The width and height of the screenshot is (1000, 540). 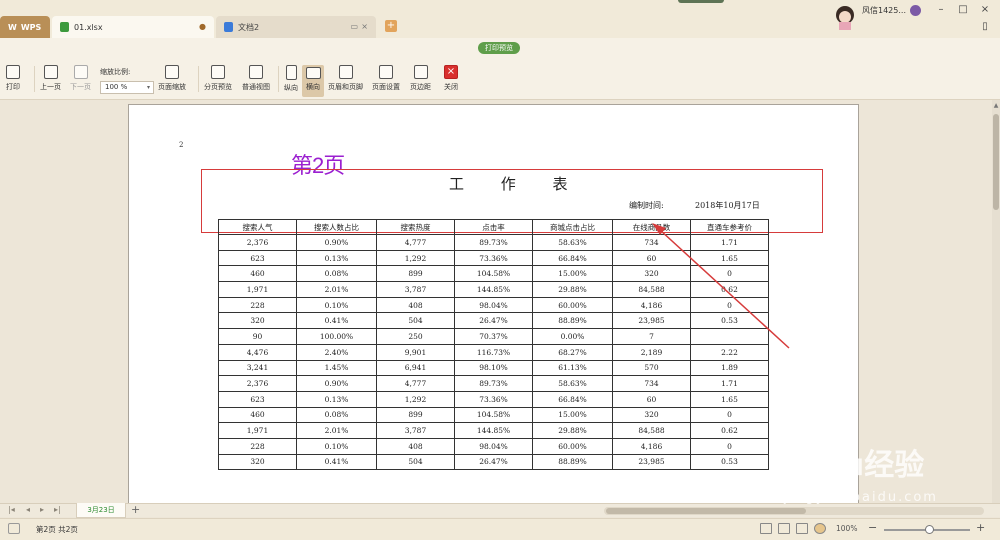 I want to click on print-button: 打印, so click(x=13, y=81).